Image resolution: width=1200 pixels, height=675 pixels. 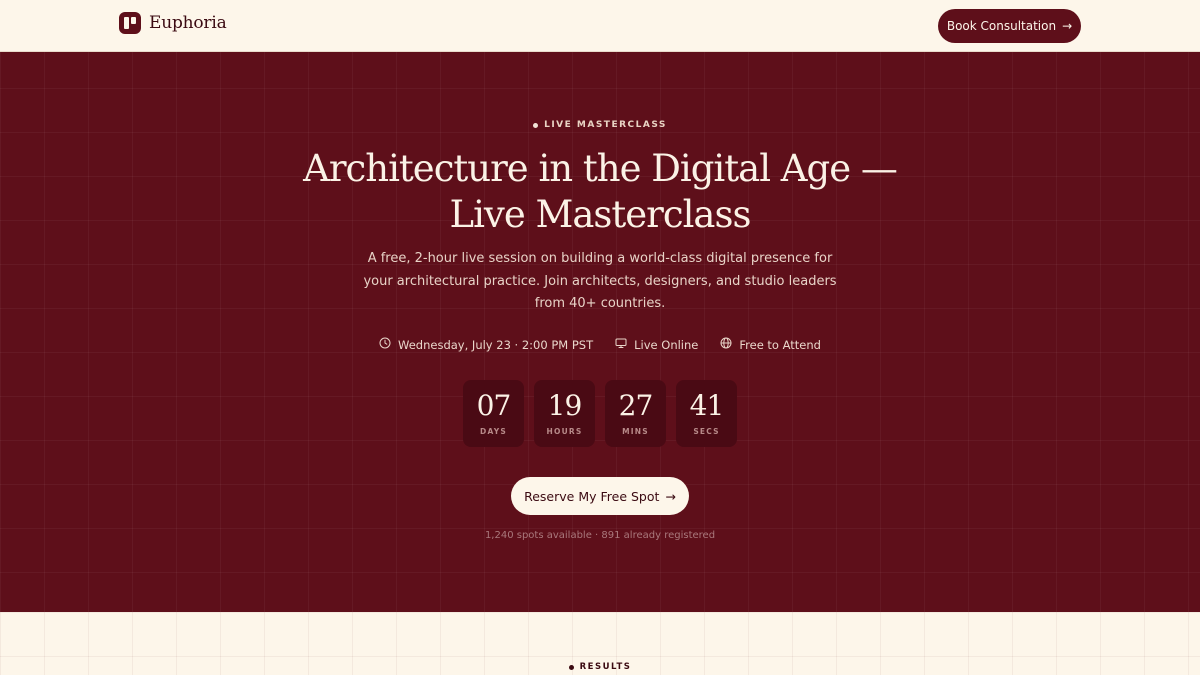 I want to click on meta-date-label: Wednesday, July 23 · 2:00 PM PST, so click(x=496, y=344).